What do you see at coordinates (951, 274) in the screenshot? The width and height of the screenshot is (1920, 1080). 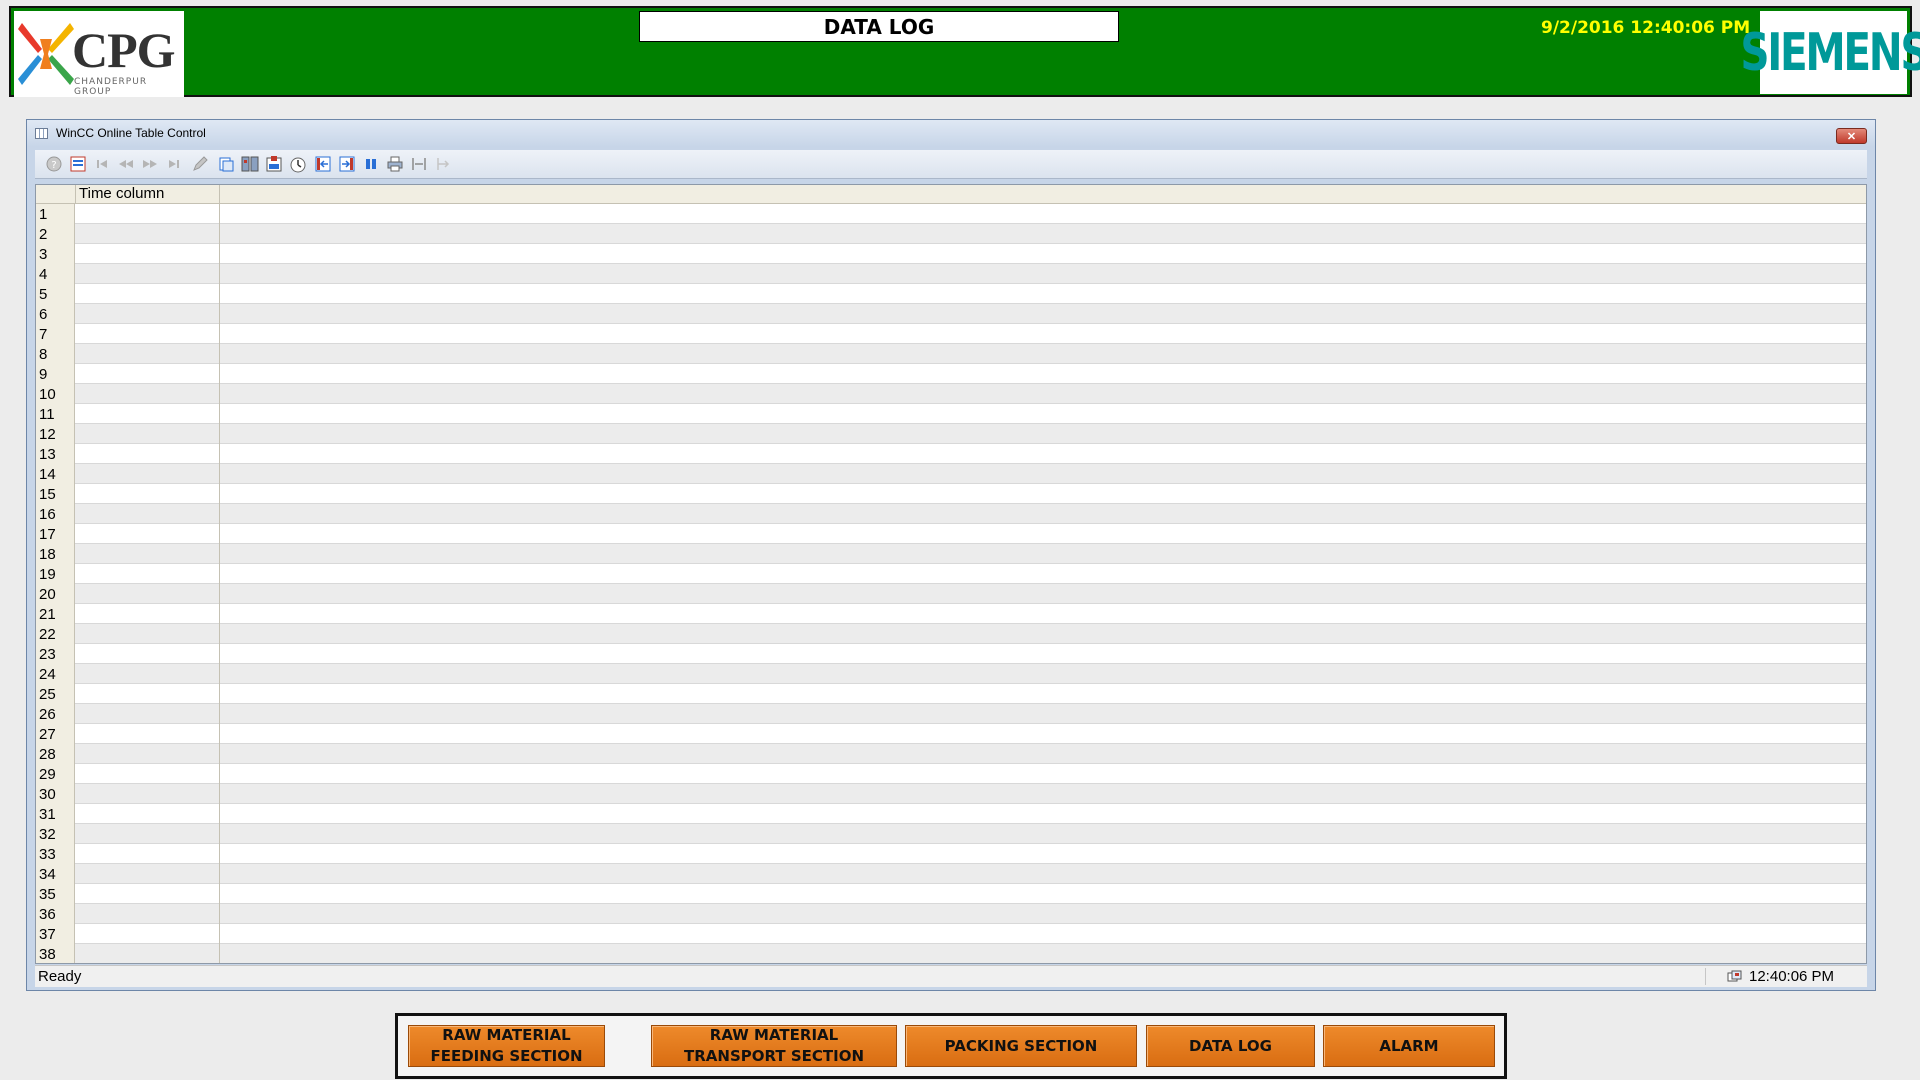 I see `table-row: 4` at bounding box center [951, 274].